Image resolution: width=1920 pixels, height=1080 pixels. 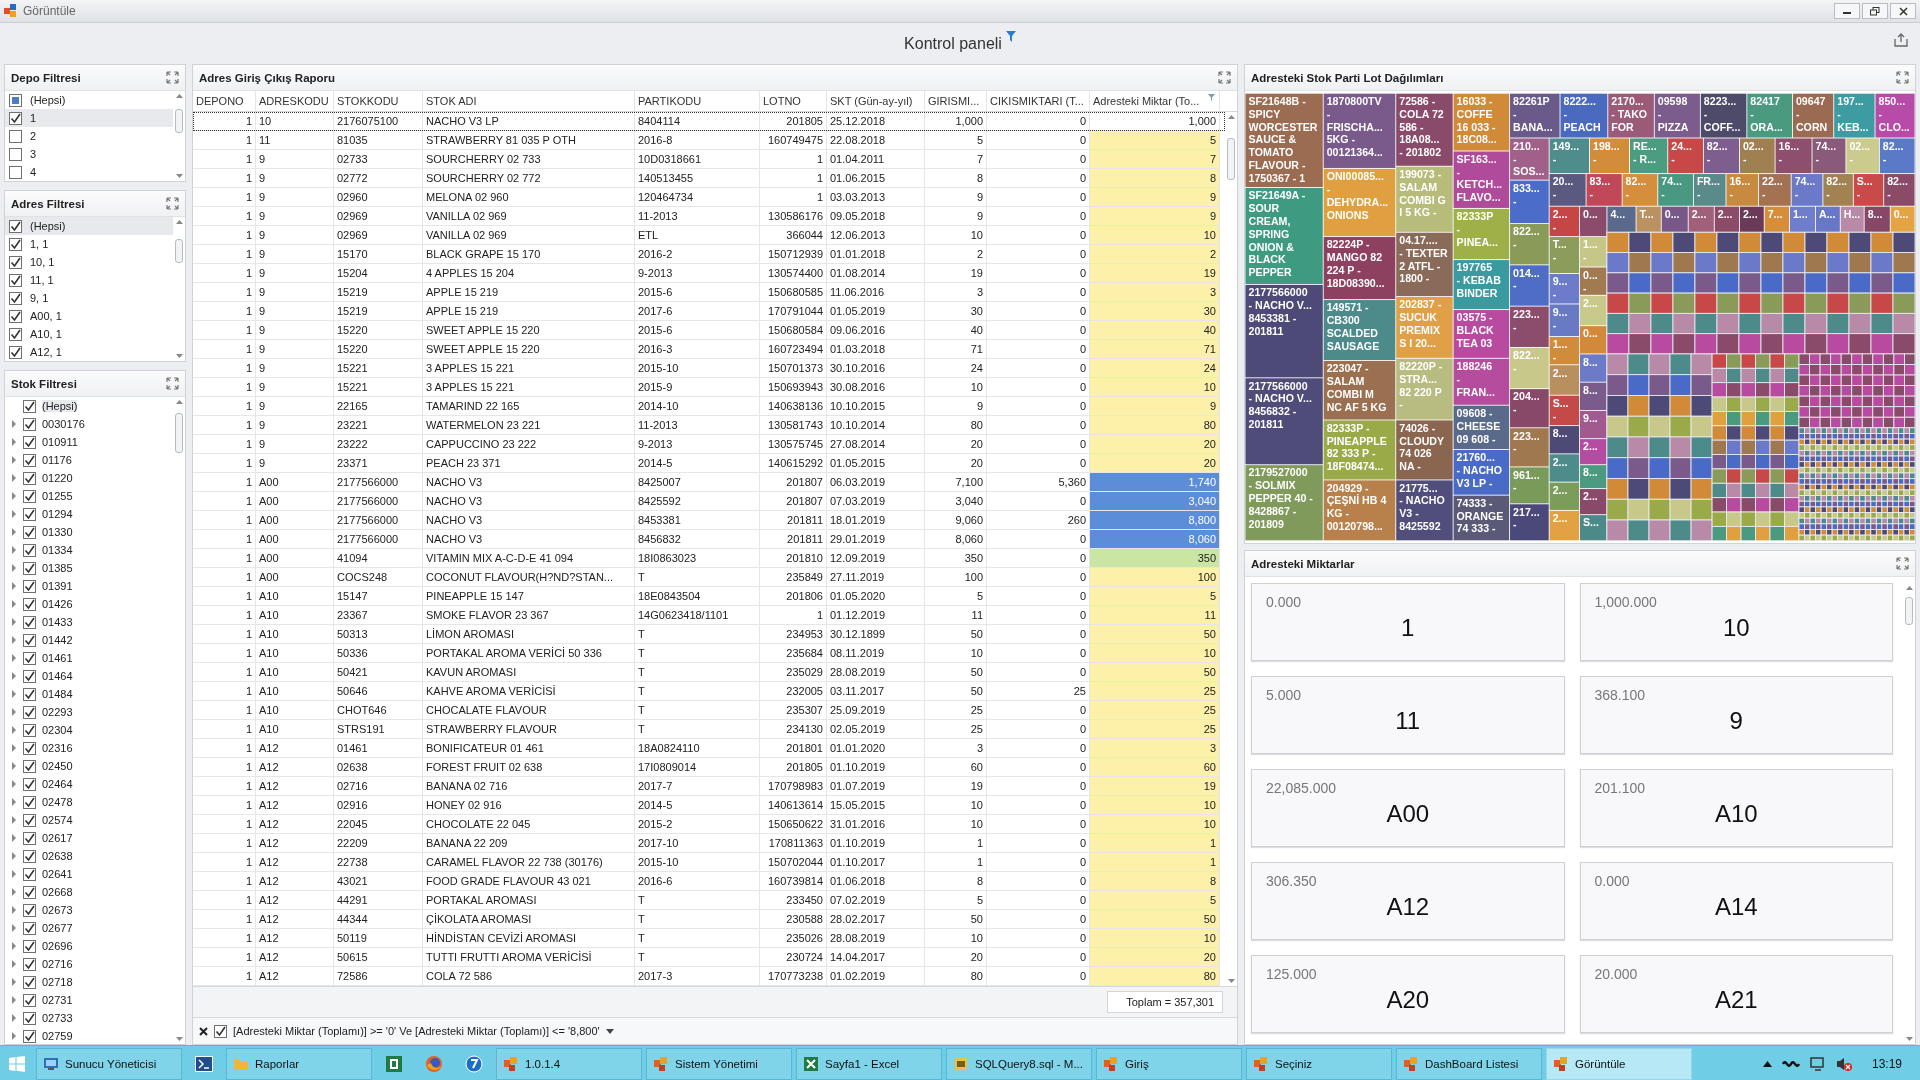 What do you see at coordinates (876, 101) in the screenshot?
I see `column-header: SKT (Gün-ay-yıl)` at bounding box center [876, 101].